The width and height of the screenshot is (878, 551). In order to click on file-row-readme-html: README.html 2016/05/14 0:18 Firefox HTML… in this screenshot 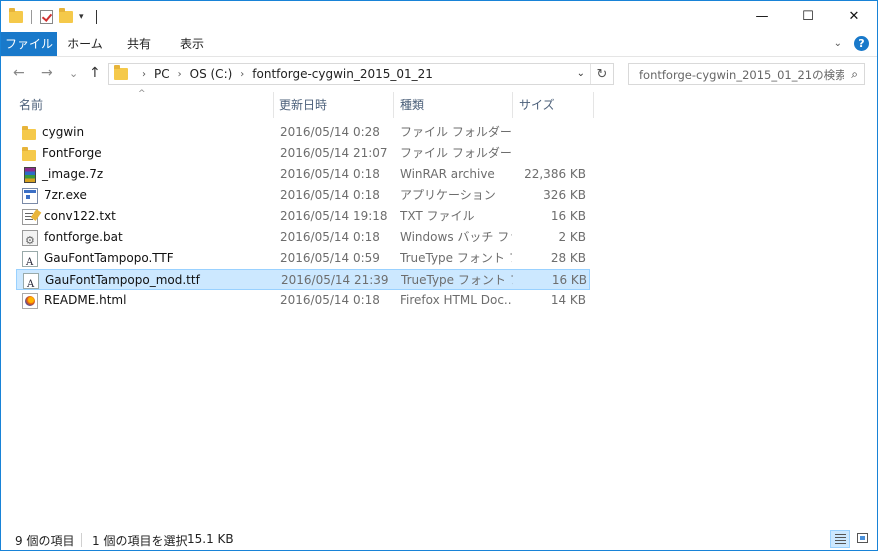, I will do `click(303, 300)`.